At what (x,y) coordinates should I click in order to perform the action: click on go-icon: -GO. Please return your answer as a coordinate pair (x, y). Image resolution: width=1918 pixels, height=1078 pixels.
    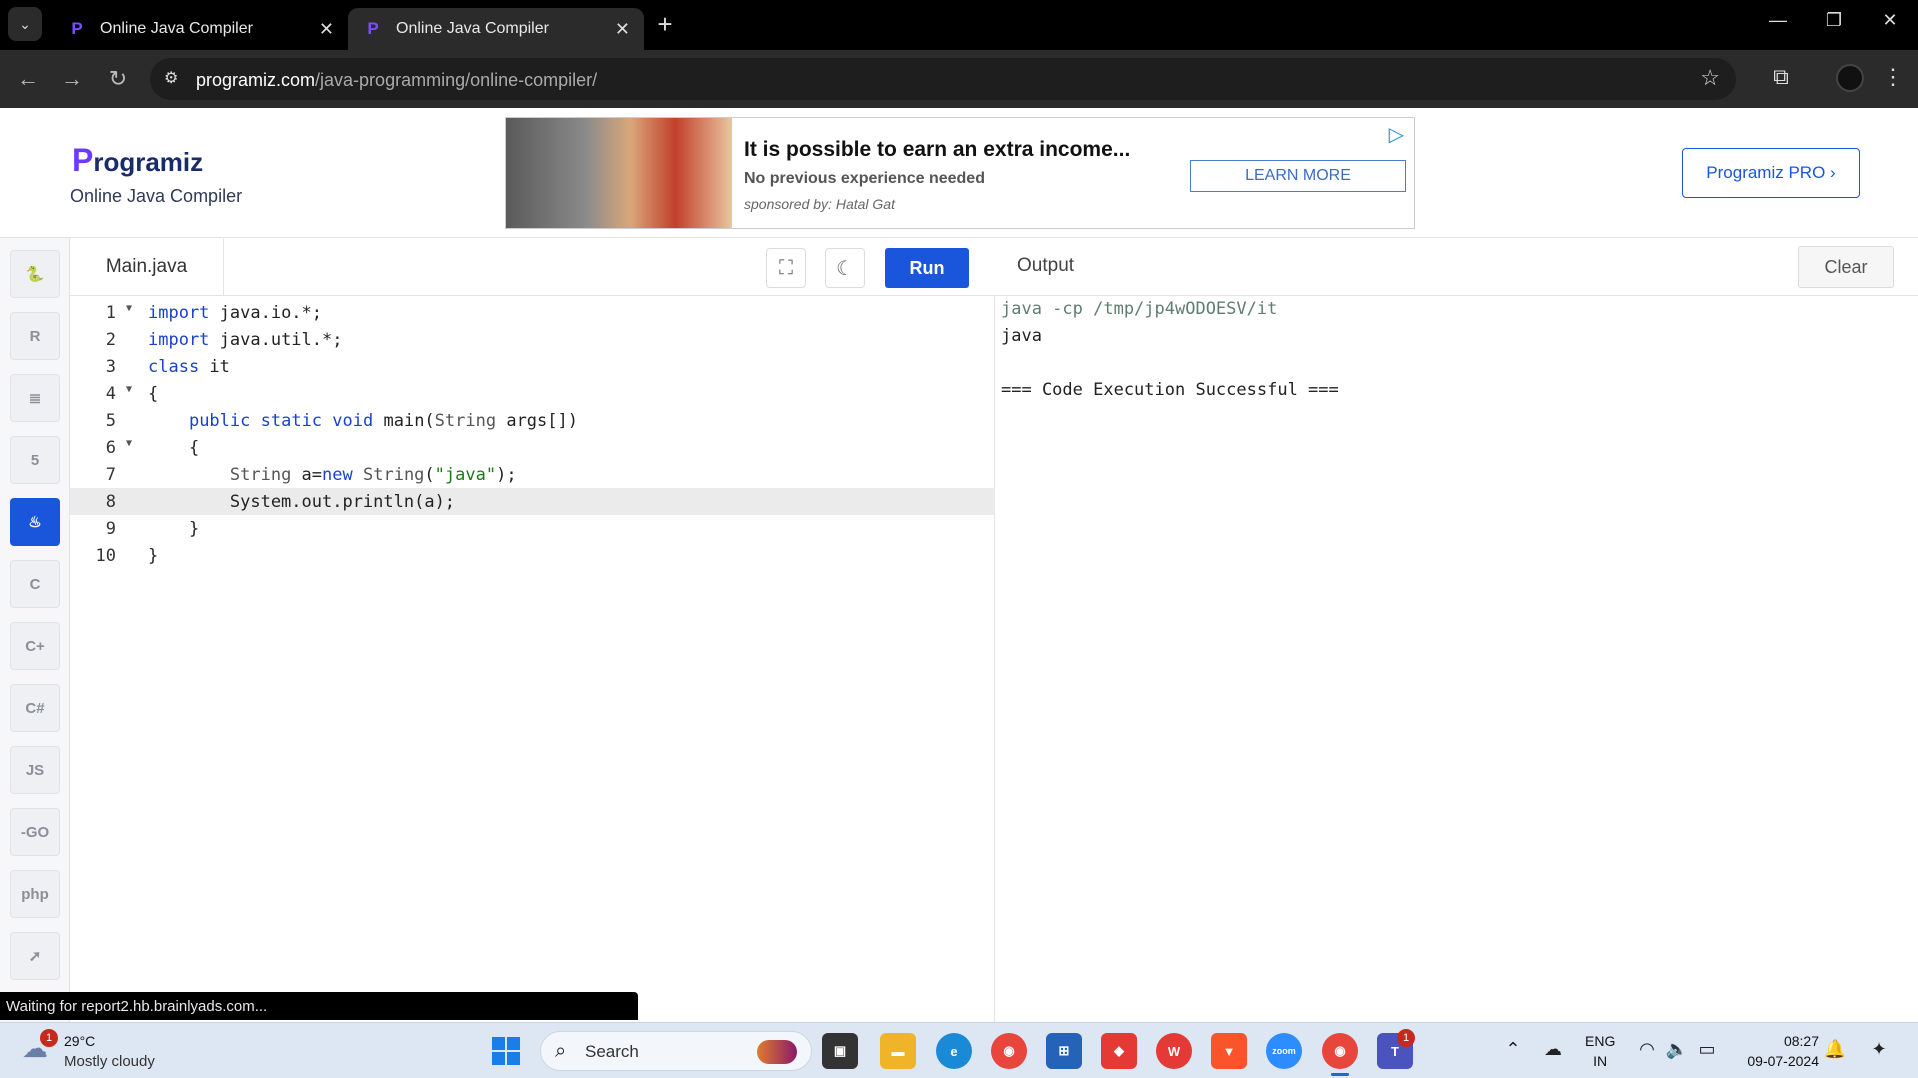
    Looking at the image, I should click on (35, 832).